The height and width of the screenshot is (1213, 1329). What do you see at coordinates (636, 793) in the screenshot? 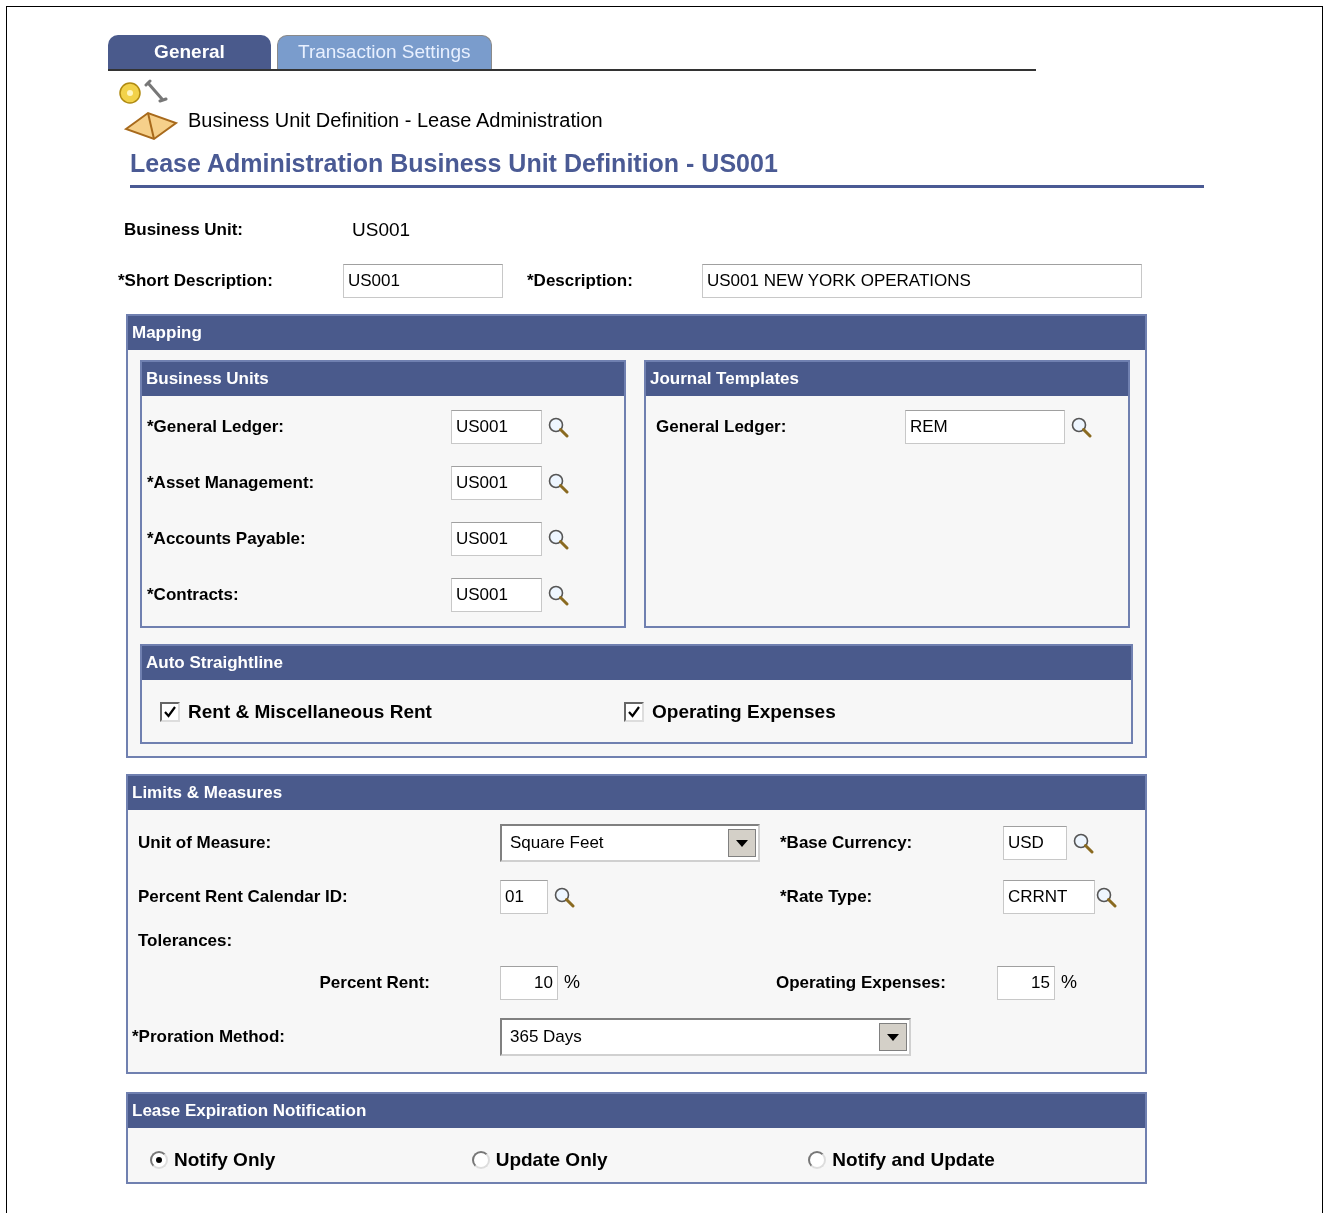
I see `section-header: Limits & Measures` at bounding box center [636, 793].